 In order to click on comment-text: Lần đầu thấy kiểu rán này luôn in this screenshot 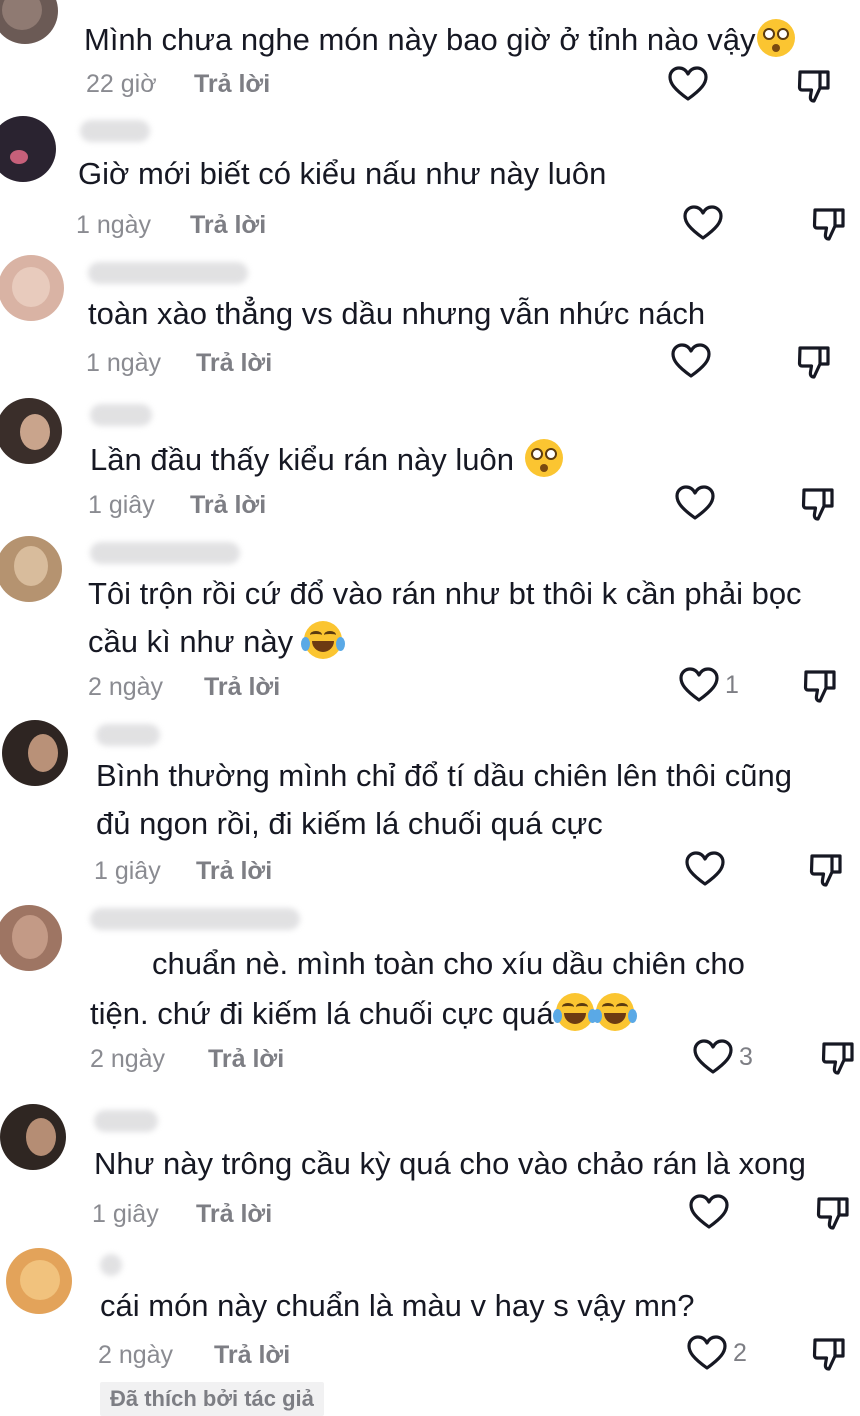, I will do `click(326, 460)`.